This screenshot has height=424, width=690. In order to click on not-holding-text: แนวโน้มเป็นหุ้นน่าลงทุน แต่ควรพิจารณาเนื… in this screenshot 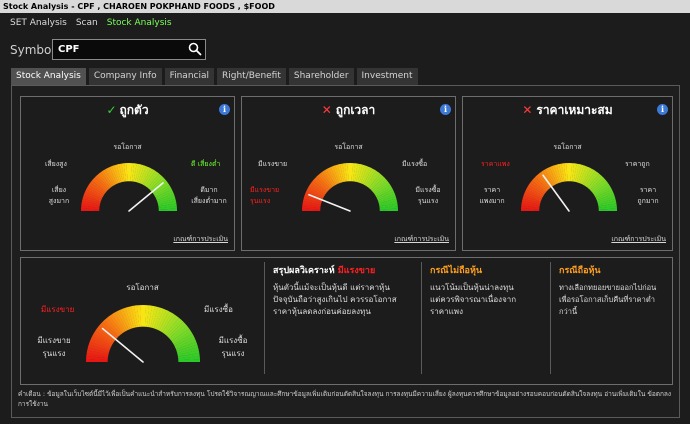, I will do `click(473, 300)`.